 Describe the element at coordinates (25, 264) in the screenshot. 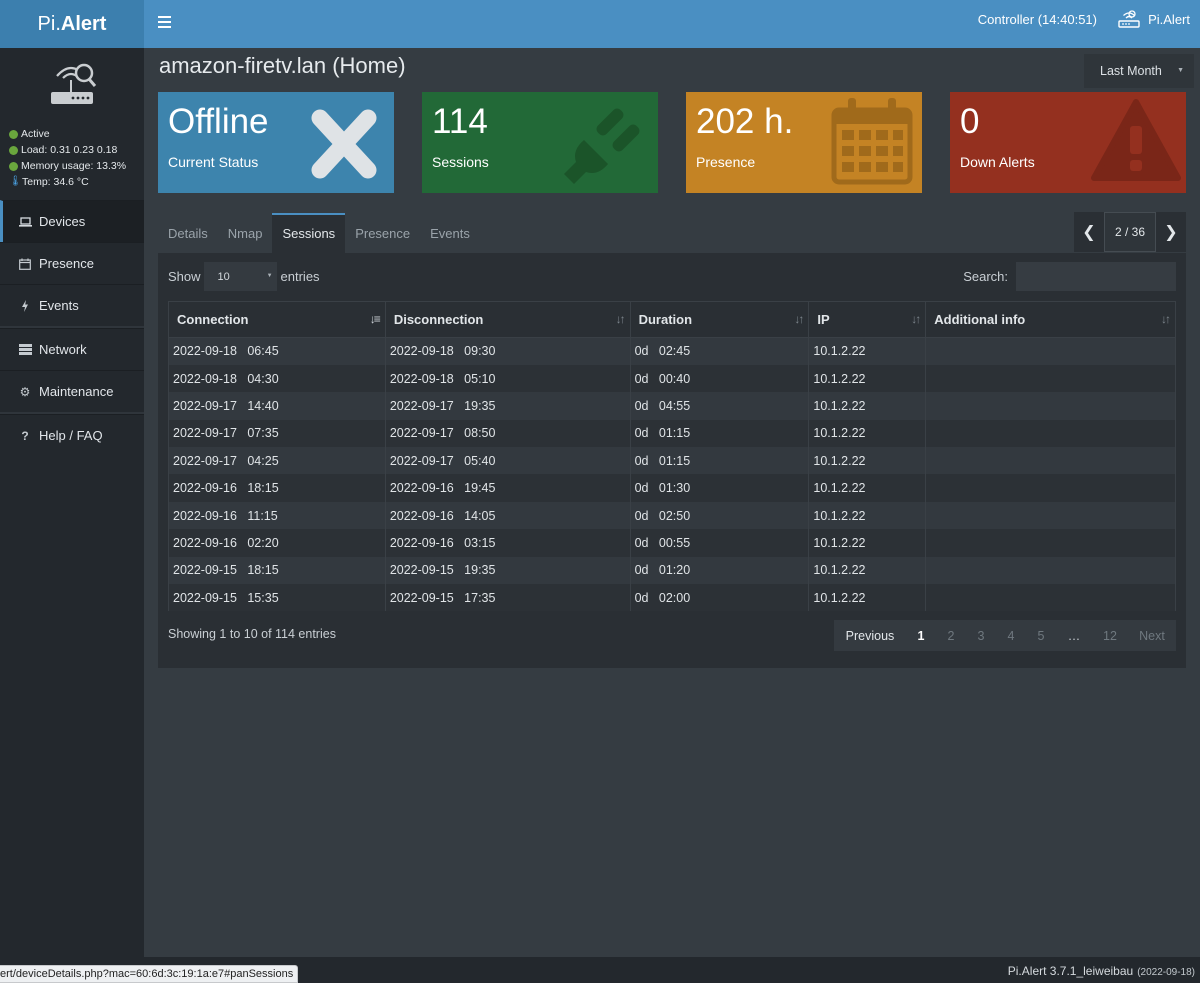

I see `calendar-icon` at that location.